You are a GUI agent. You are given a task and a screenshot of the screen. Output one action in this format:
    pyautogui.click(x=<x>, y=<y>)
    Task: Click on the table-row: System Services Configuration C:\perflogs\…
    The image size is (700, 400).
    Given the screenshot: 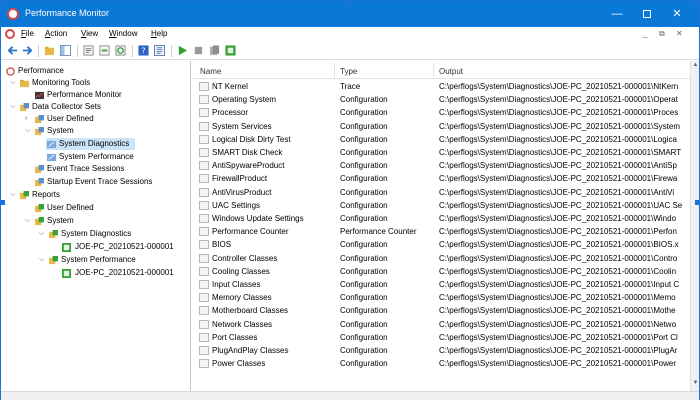 What is the action you would take?
    pyautogui.click(x=441, y=126)
    